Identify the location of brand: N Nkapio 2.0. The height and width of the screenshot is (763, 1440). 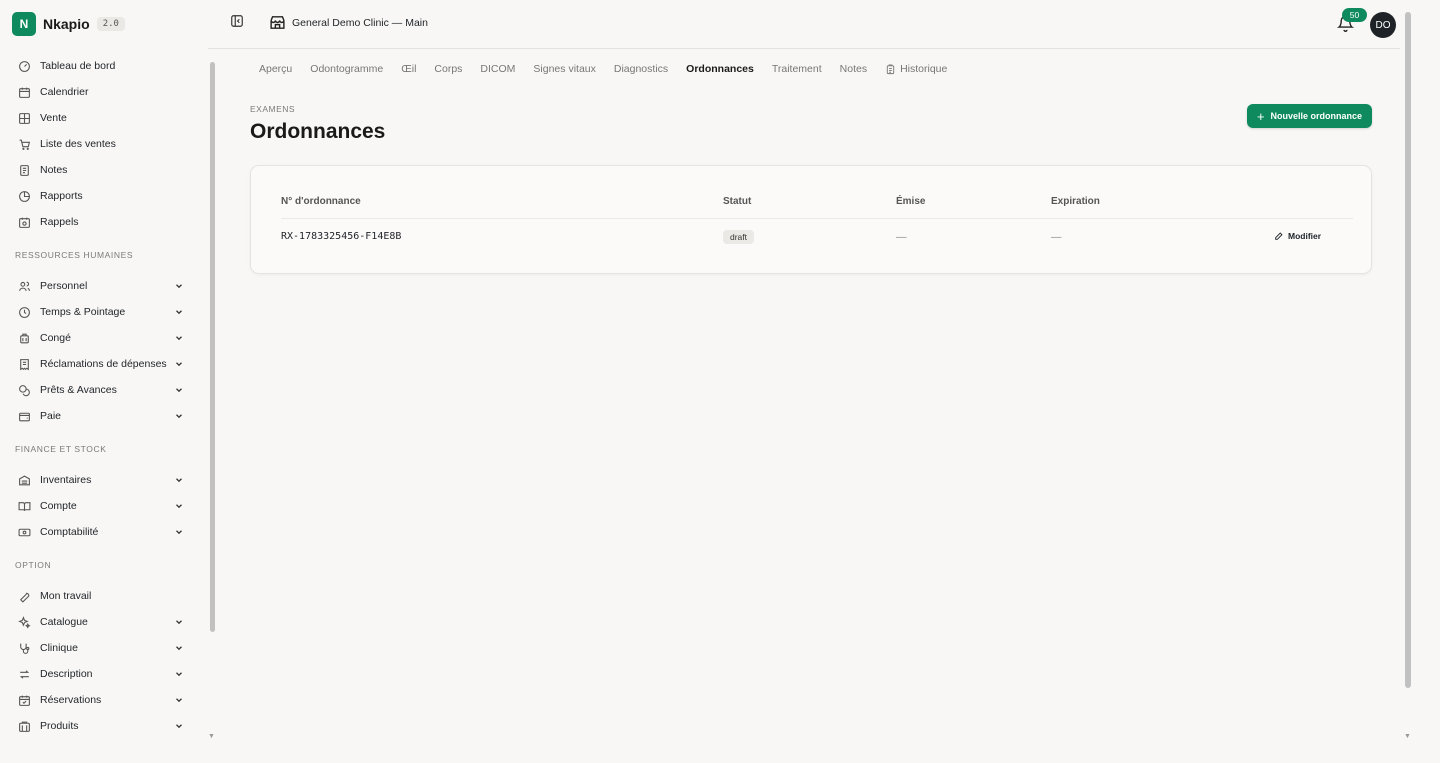
(68, 24).